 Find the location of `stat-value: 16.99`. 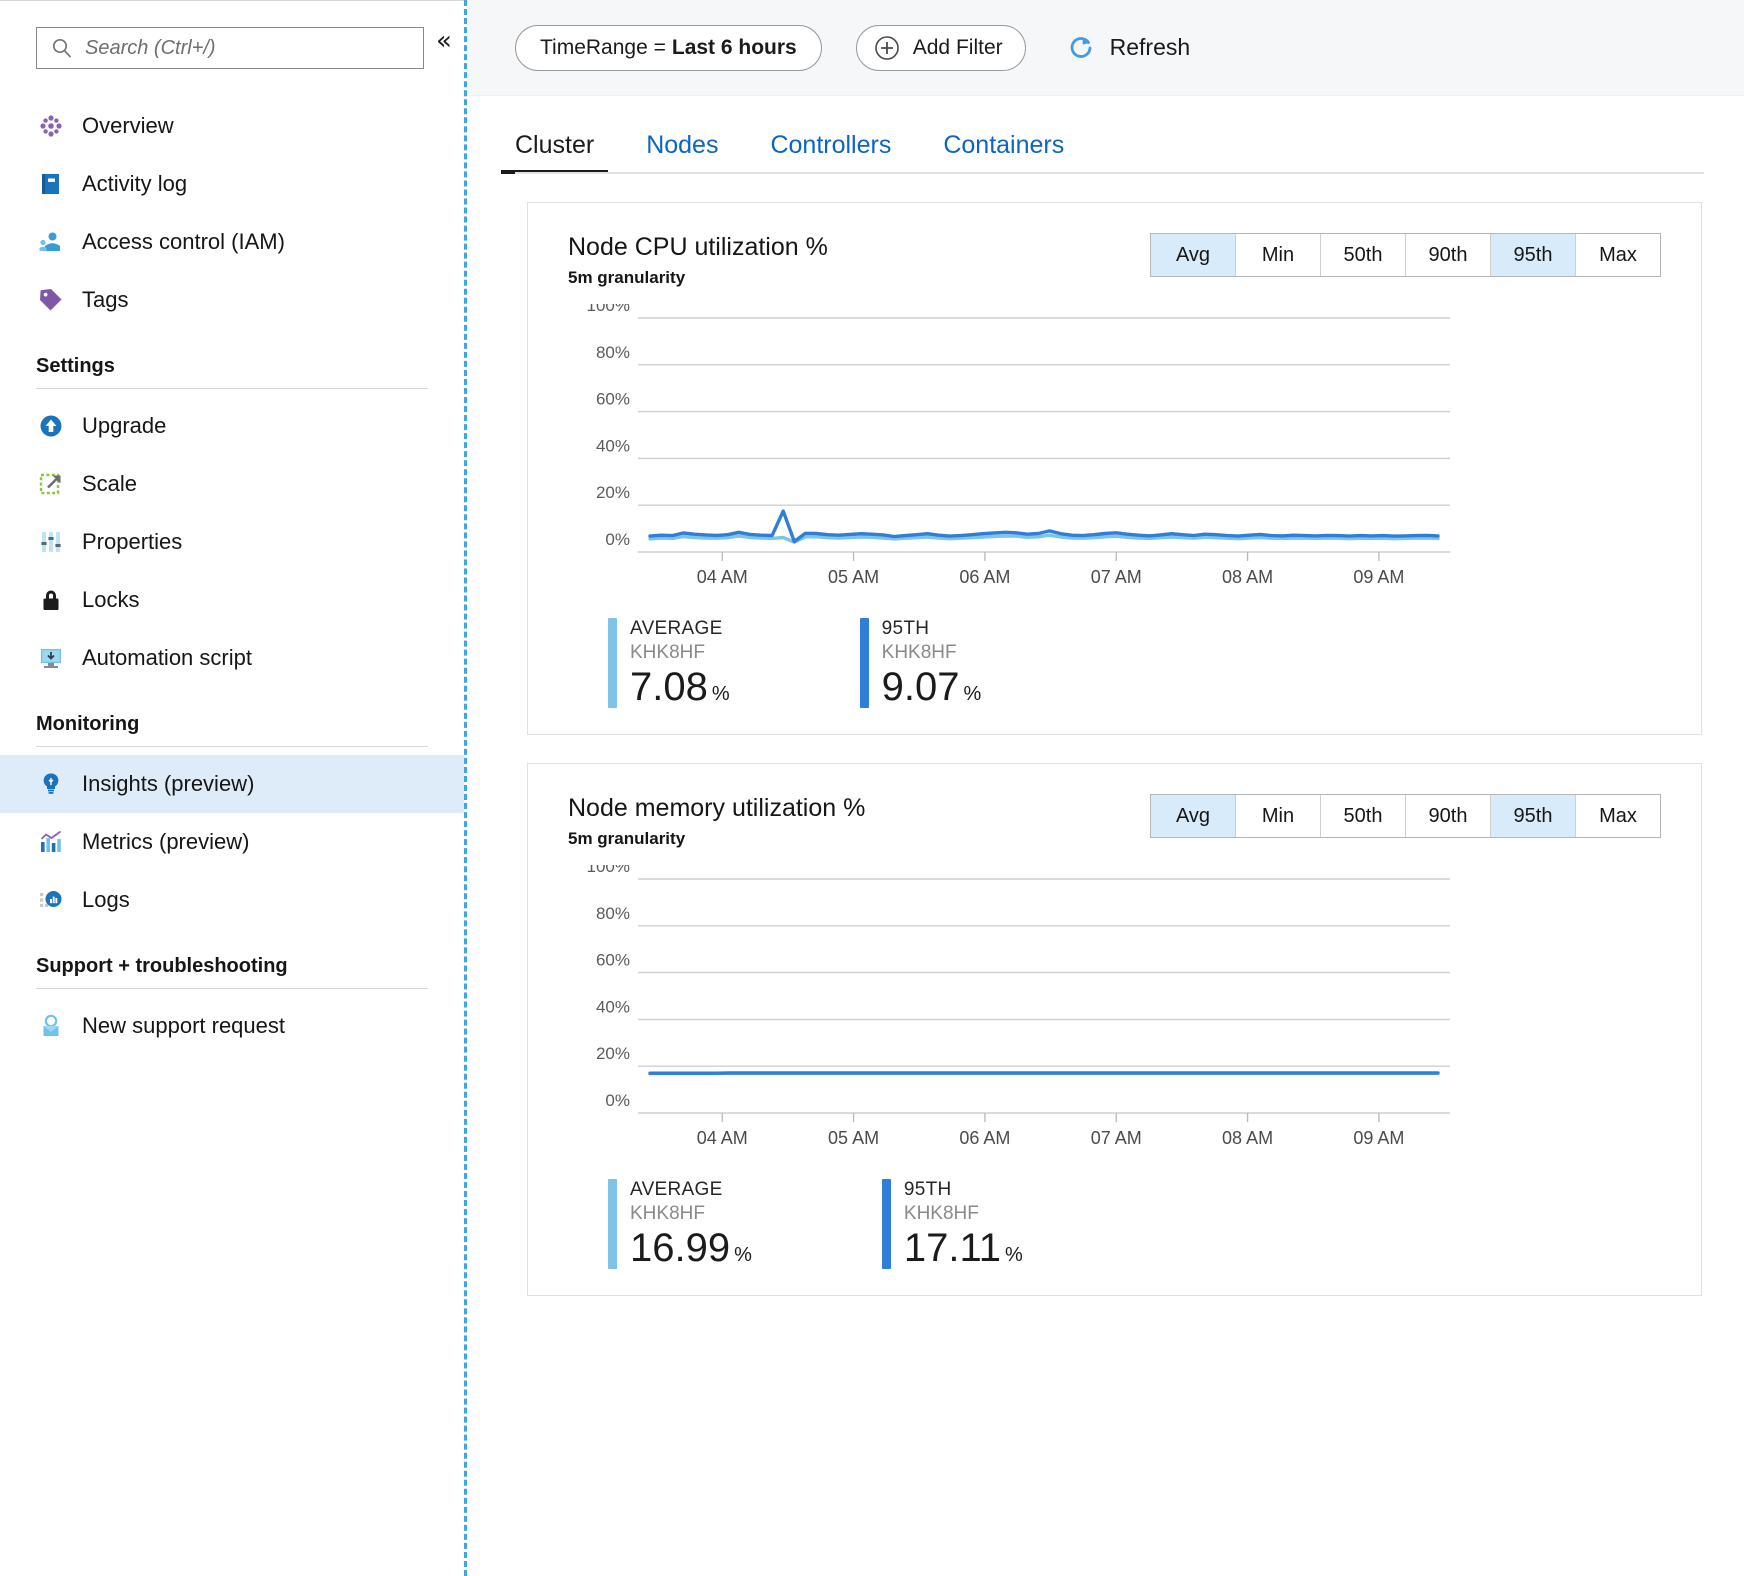

stat-value: 16.99 is located at coordinates (680, 1248).